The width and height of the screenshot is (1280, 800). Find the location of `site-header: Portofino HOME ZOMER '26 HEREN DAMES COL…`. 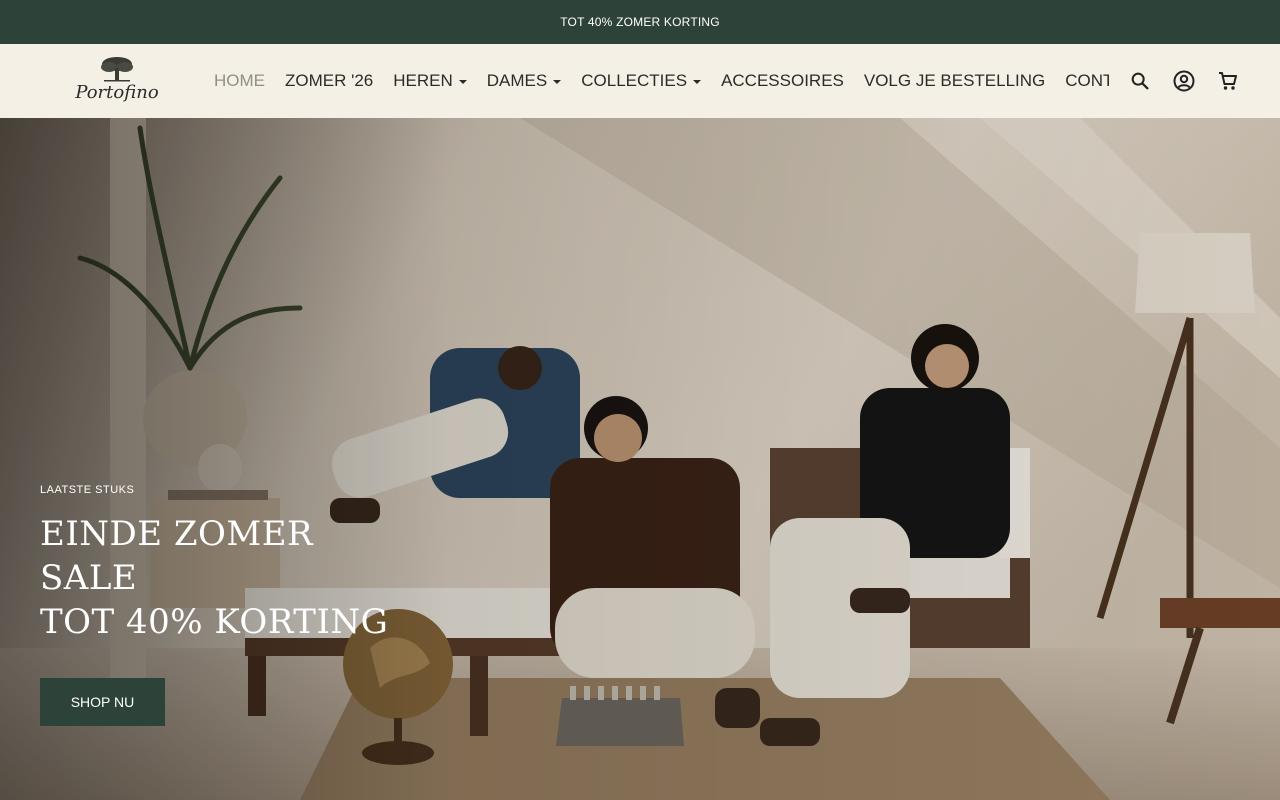

site-header: Portofino HOME ZOMER '26 HEREN DAMES COL… is located at coordinates (640, 81).